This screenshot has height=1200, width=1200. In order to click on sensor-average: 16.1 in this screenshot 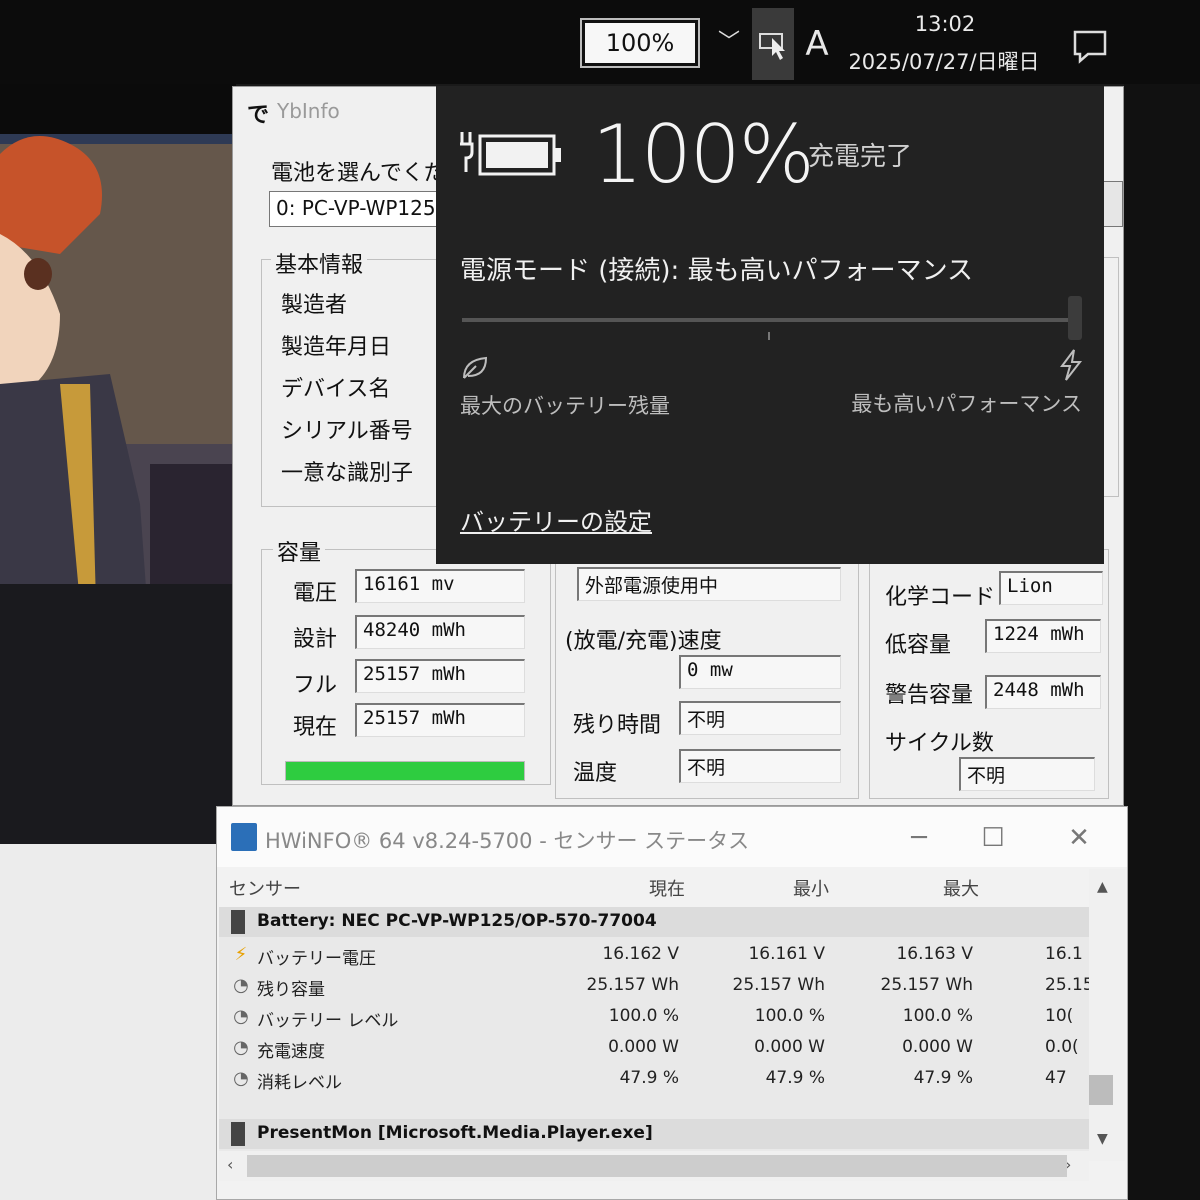, I will do `click(1064, 954)`.